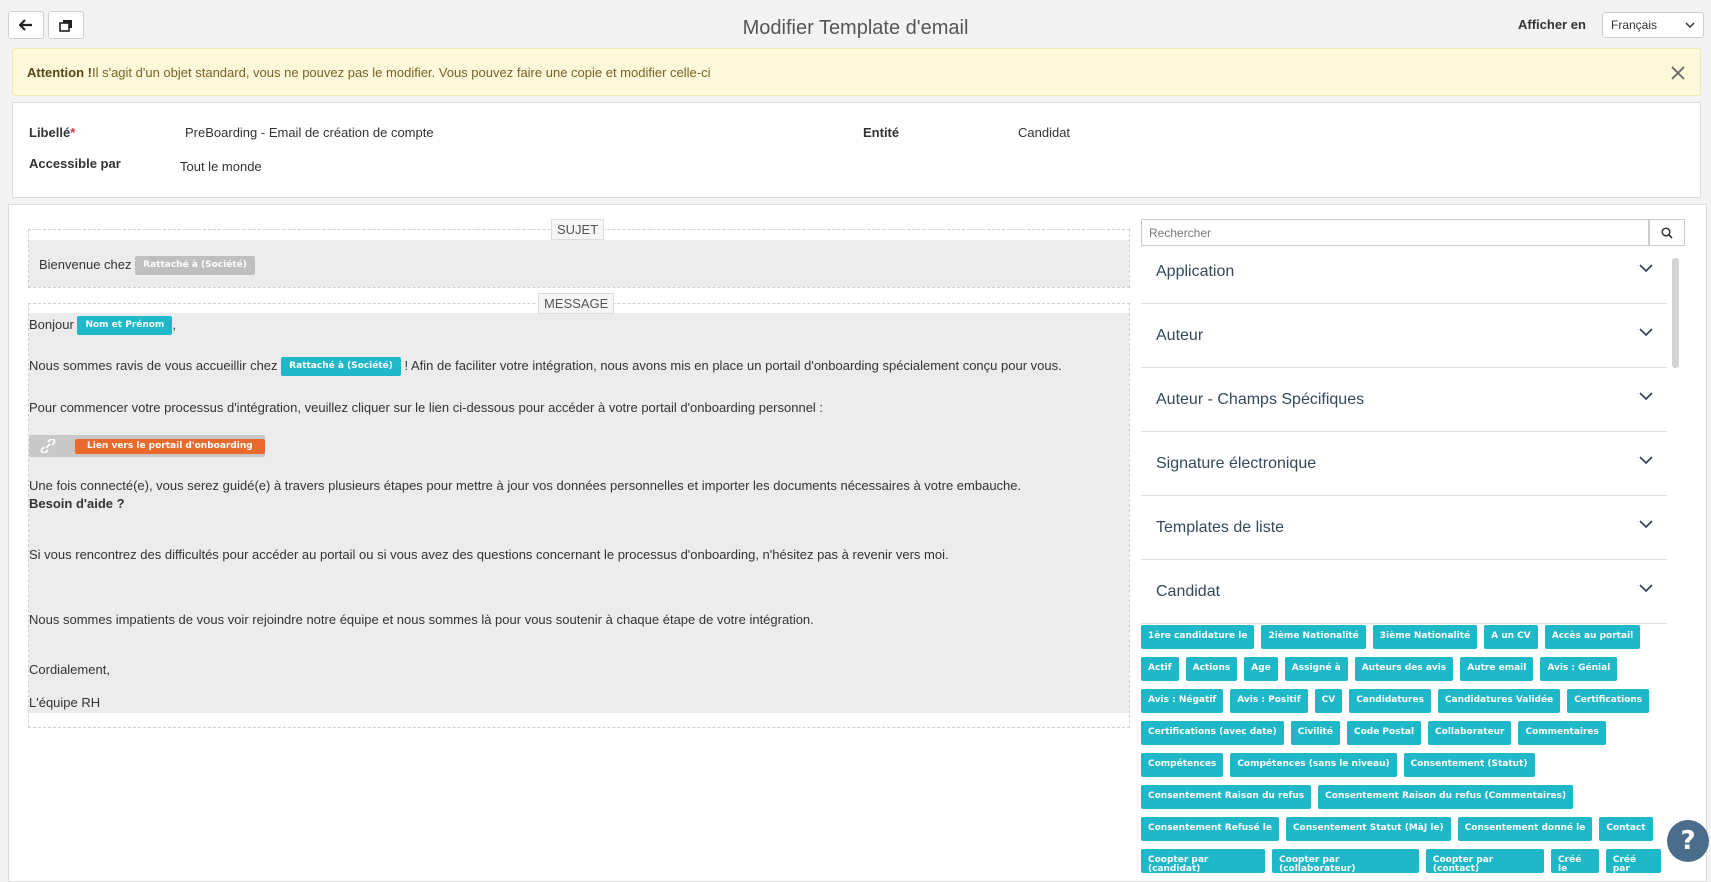 Image resolution: width=1711 pixels, height=882 pixels. I want to click on variable-chip: Auteurs des avis, so click(1404, 669).